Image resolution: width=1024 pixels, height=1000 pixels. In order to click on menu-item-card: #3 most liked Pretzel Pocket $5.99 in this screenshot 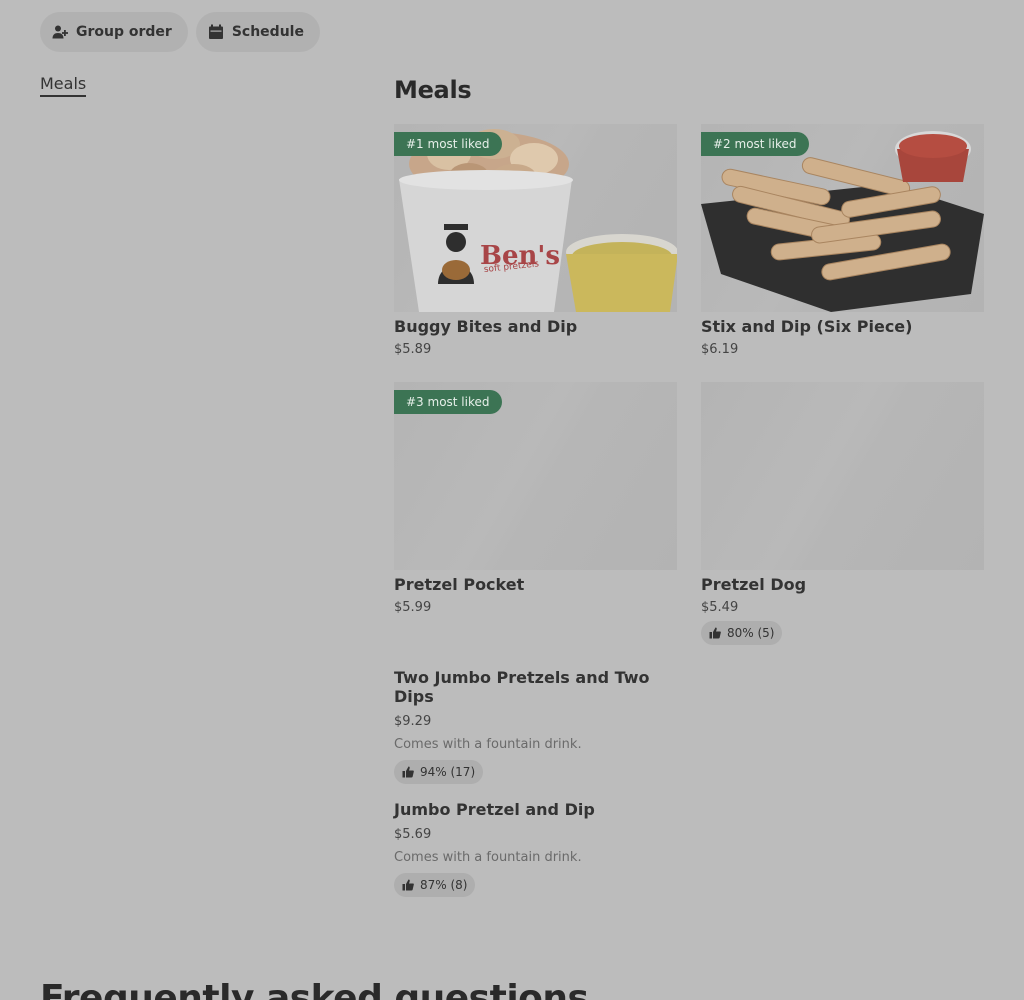, I will do `click(535, 498)`.